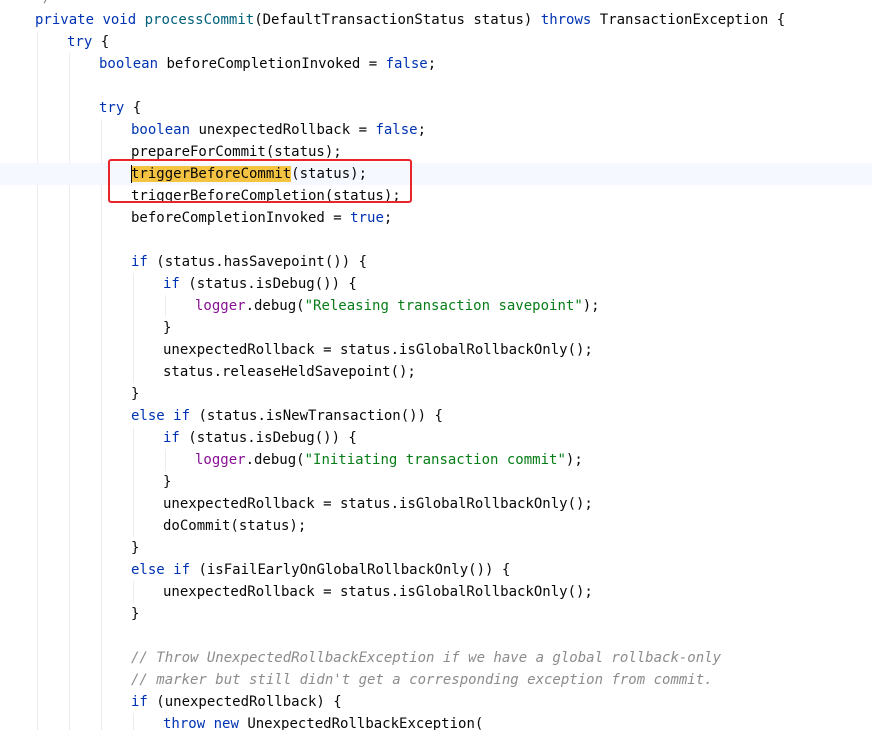 The width and height of the screenshot is (872, 730). Describe the element at coordinates (184, 723) in the screenshot. I see `code-token: throw` at that location.